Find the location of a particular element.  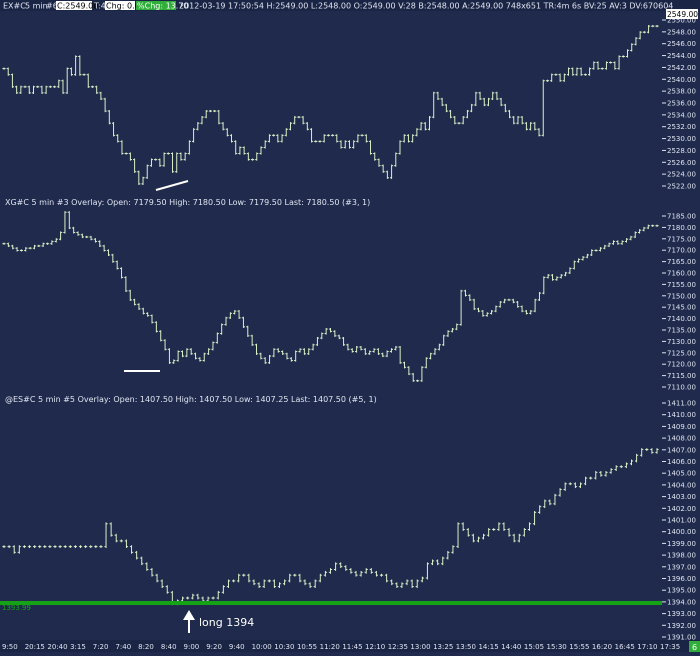

y-tick-label: 1400.00 is located at coordinates (681, 532).